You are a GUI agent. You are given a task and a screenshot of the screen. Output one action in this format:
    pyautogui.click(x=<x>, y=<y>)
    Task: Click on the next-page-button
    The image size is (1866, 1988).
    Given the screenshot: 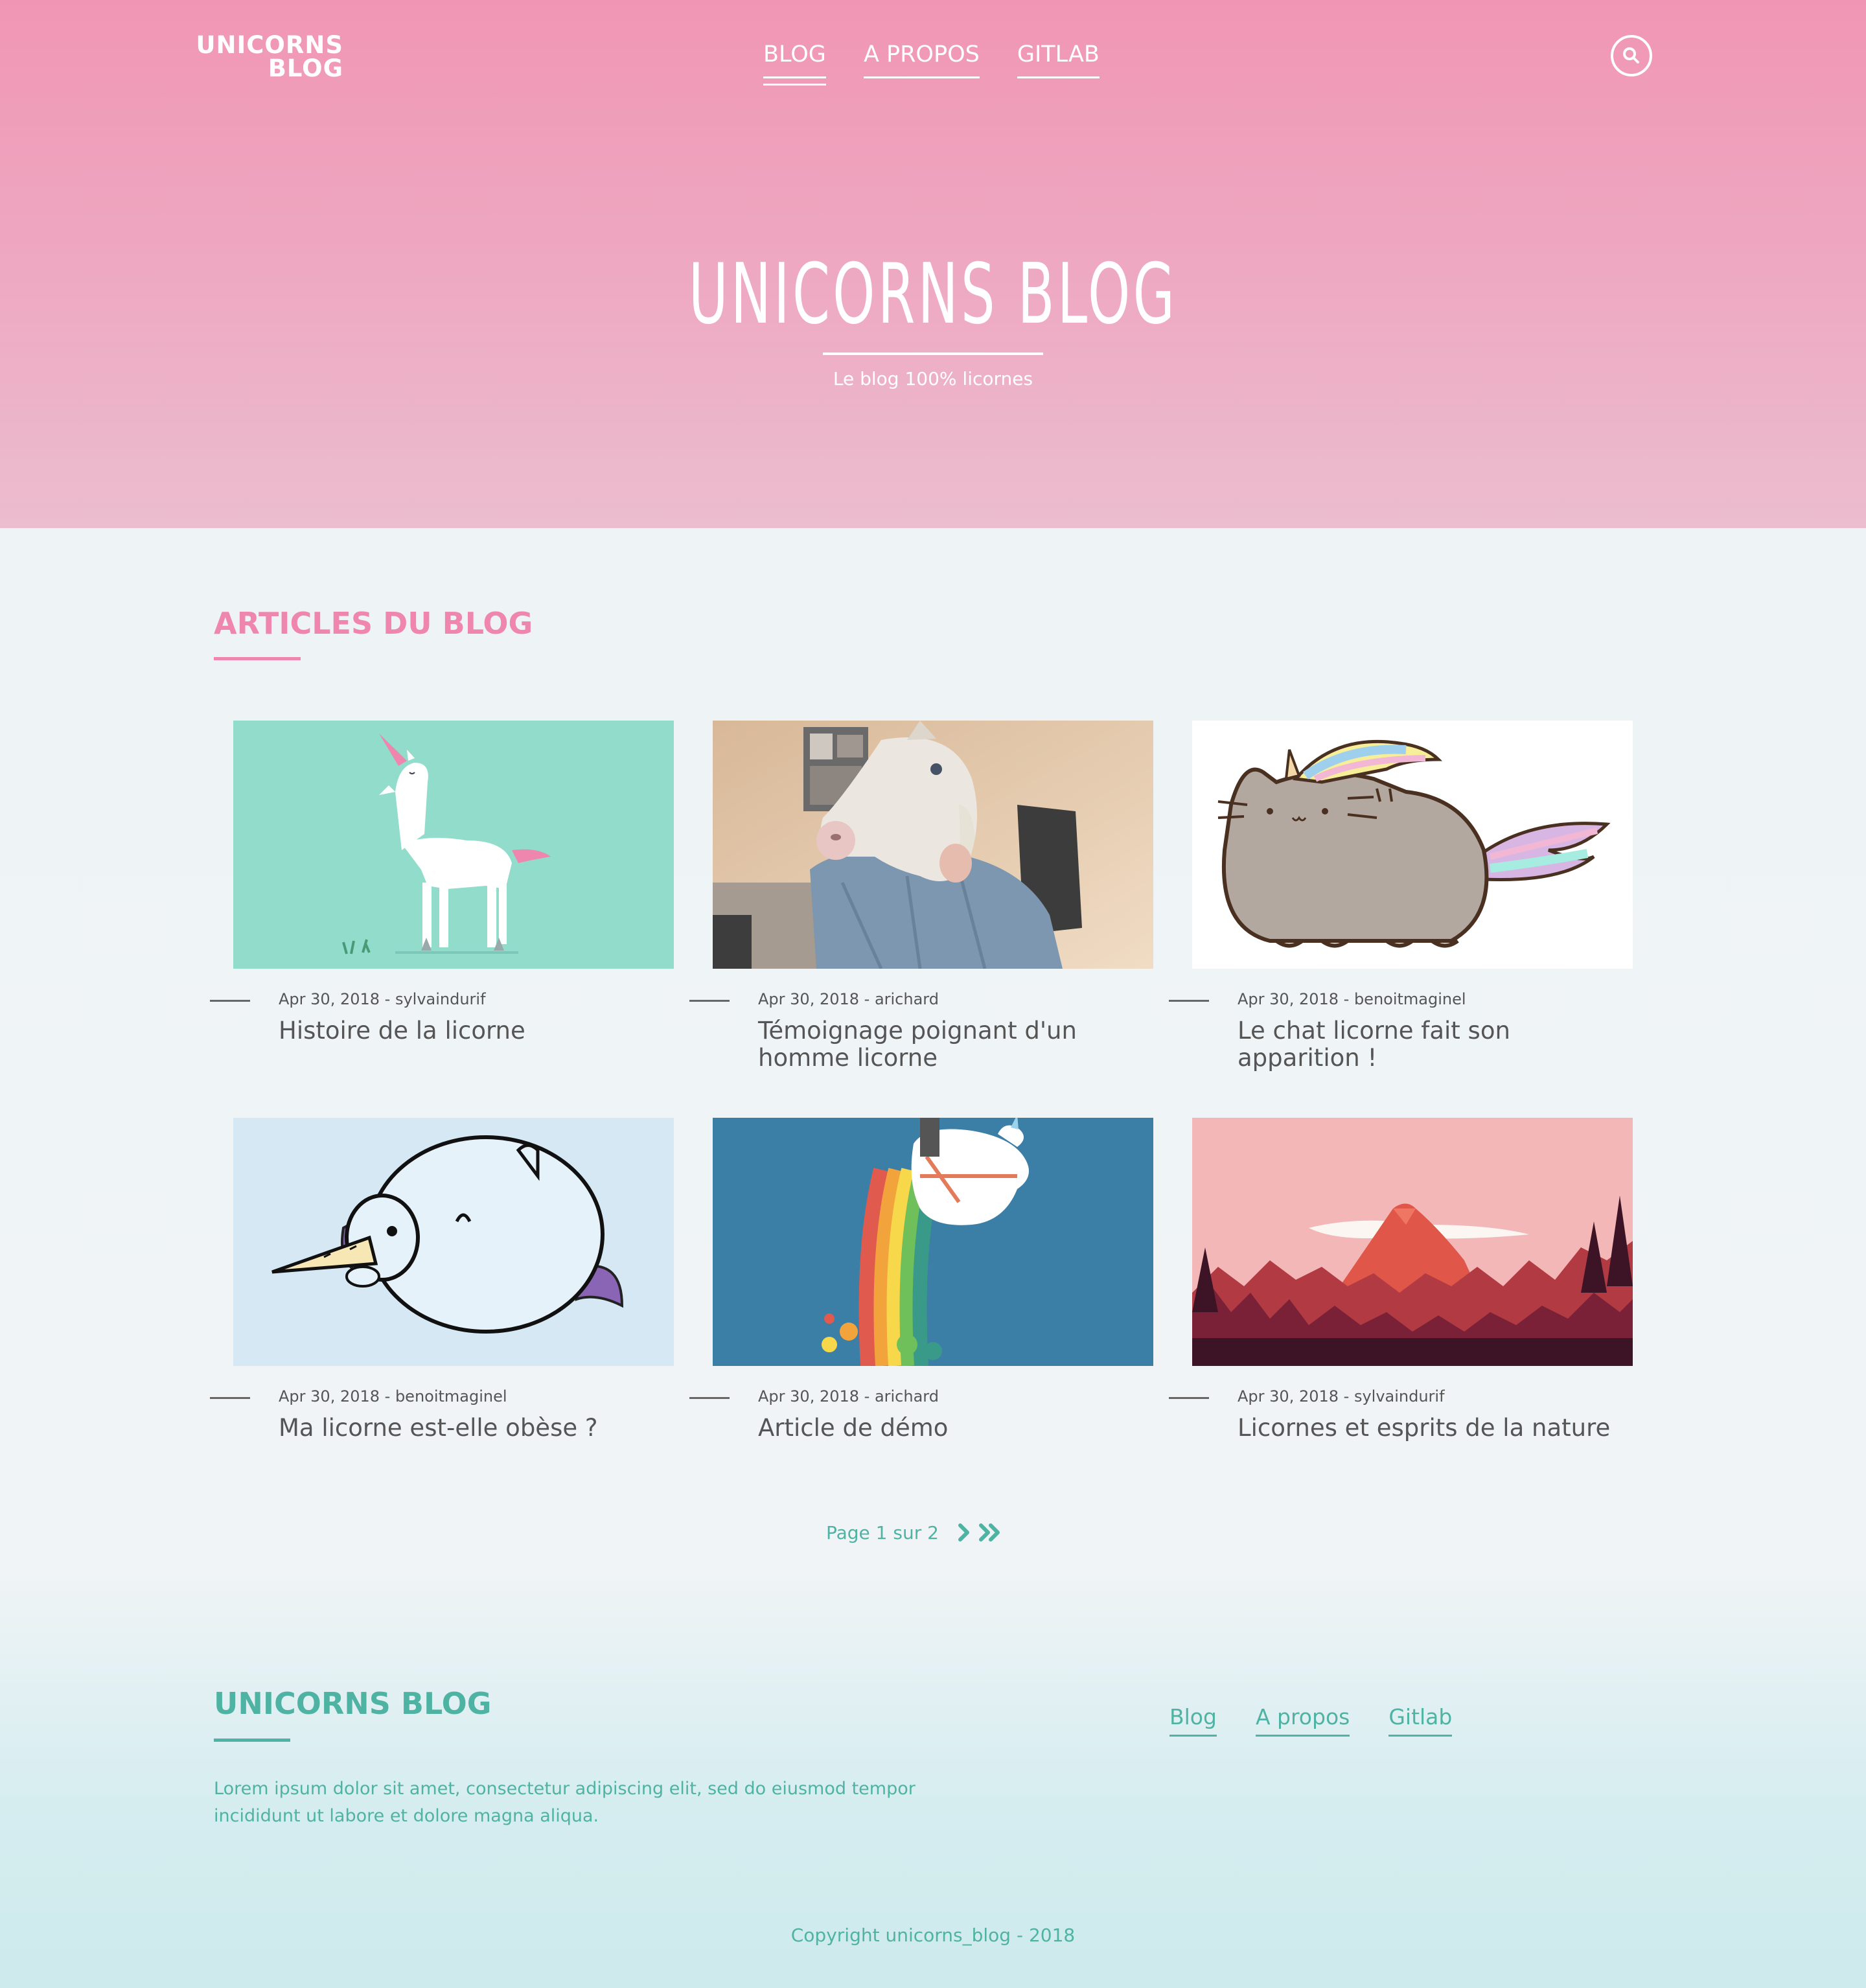 What is the action you would take?
    pyautogui.click(x=964, y=1532)
    